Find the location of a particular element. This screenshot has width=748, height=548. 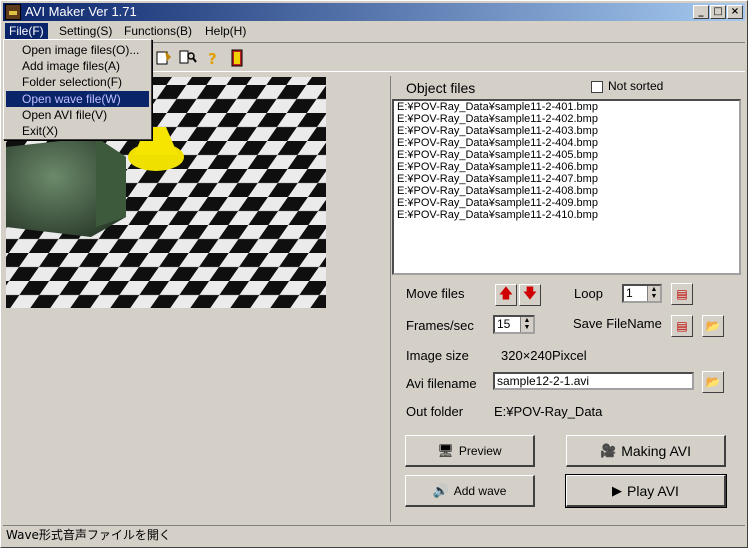

wizard-icon is located at coordinates (164, 58).